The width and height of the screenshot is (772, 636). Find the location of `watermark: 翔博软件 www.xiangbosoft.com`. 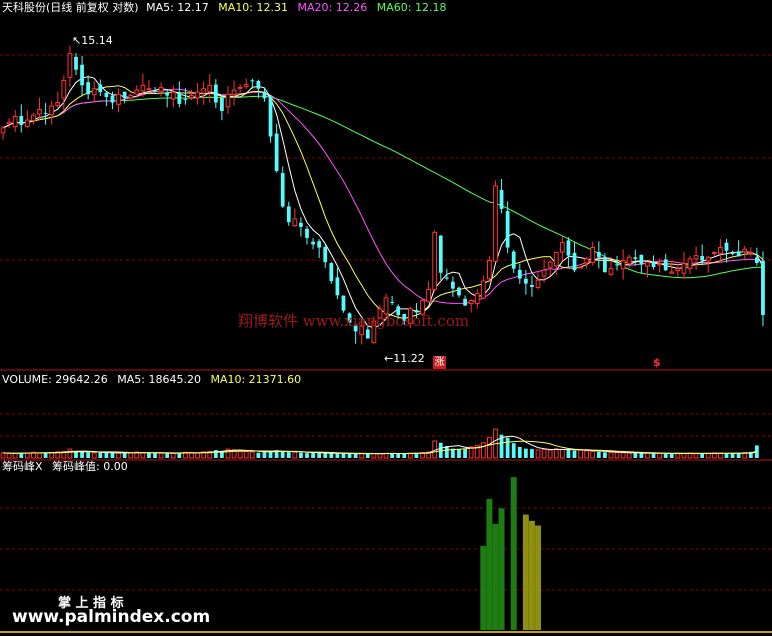

watermark: 翔博软件 www.xiangbosoft.com is located at coordinates (354, 321).